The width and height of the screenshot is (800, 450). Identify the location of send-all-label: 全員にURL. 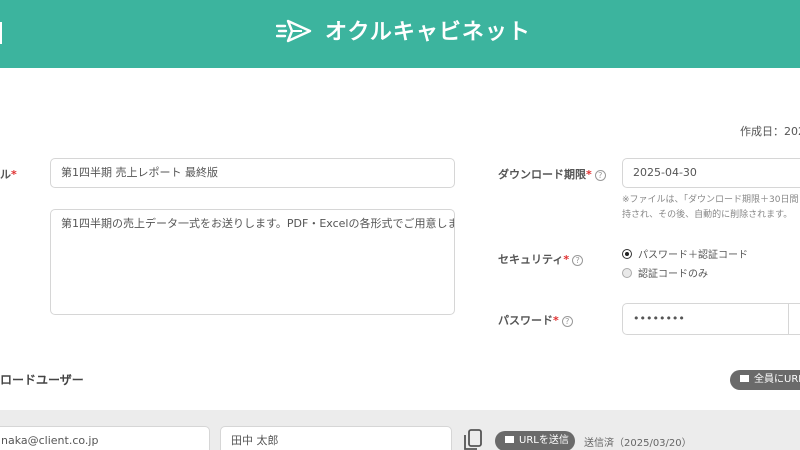
(777, 379).